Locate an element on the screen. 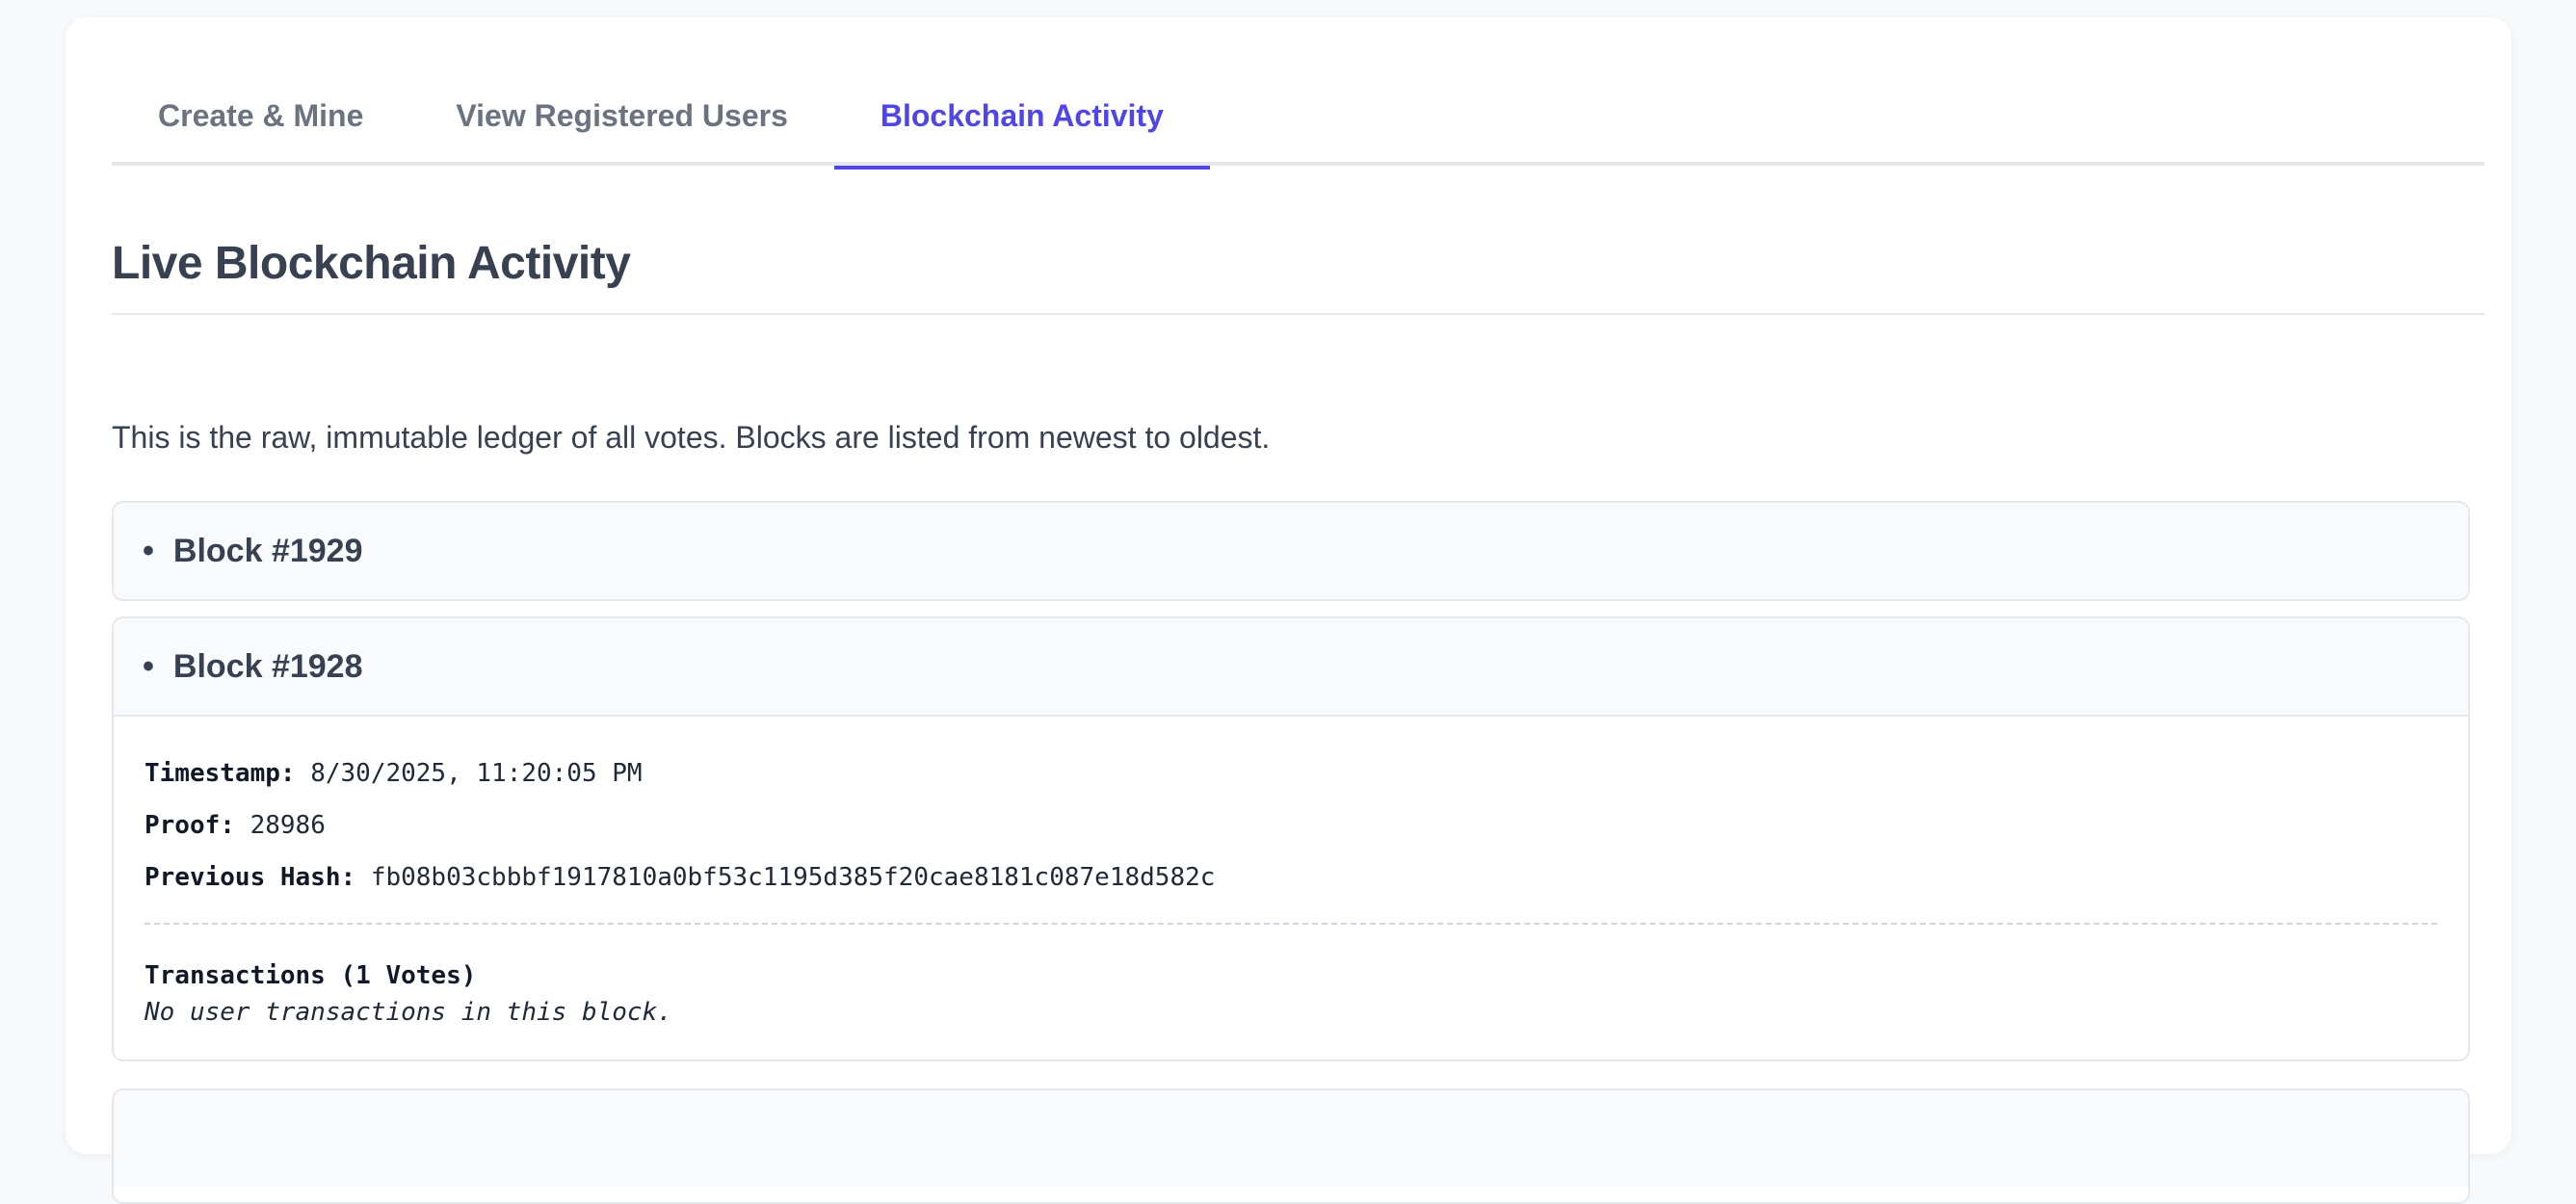 The height and width of the screenshot is (1204, 2576). transactions-title: Transactions (1 Votes) is located at coordinates (311, 975).